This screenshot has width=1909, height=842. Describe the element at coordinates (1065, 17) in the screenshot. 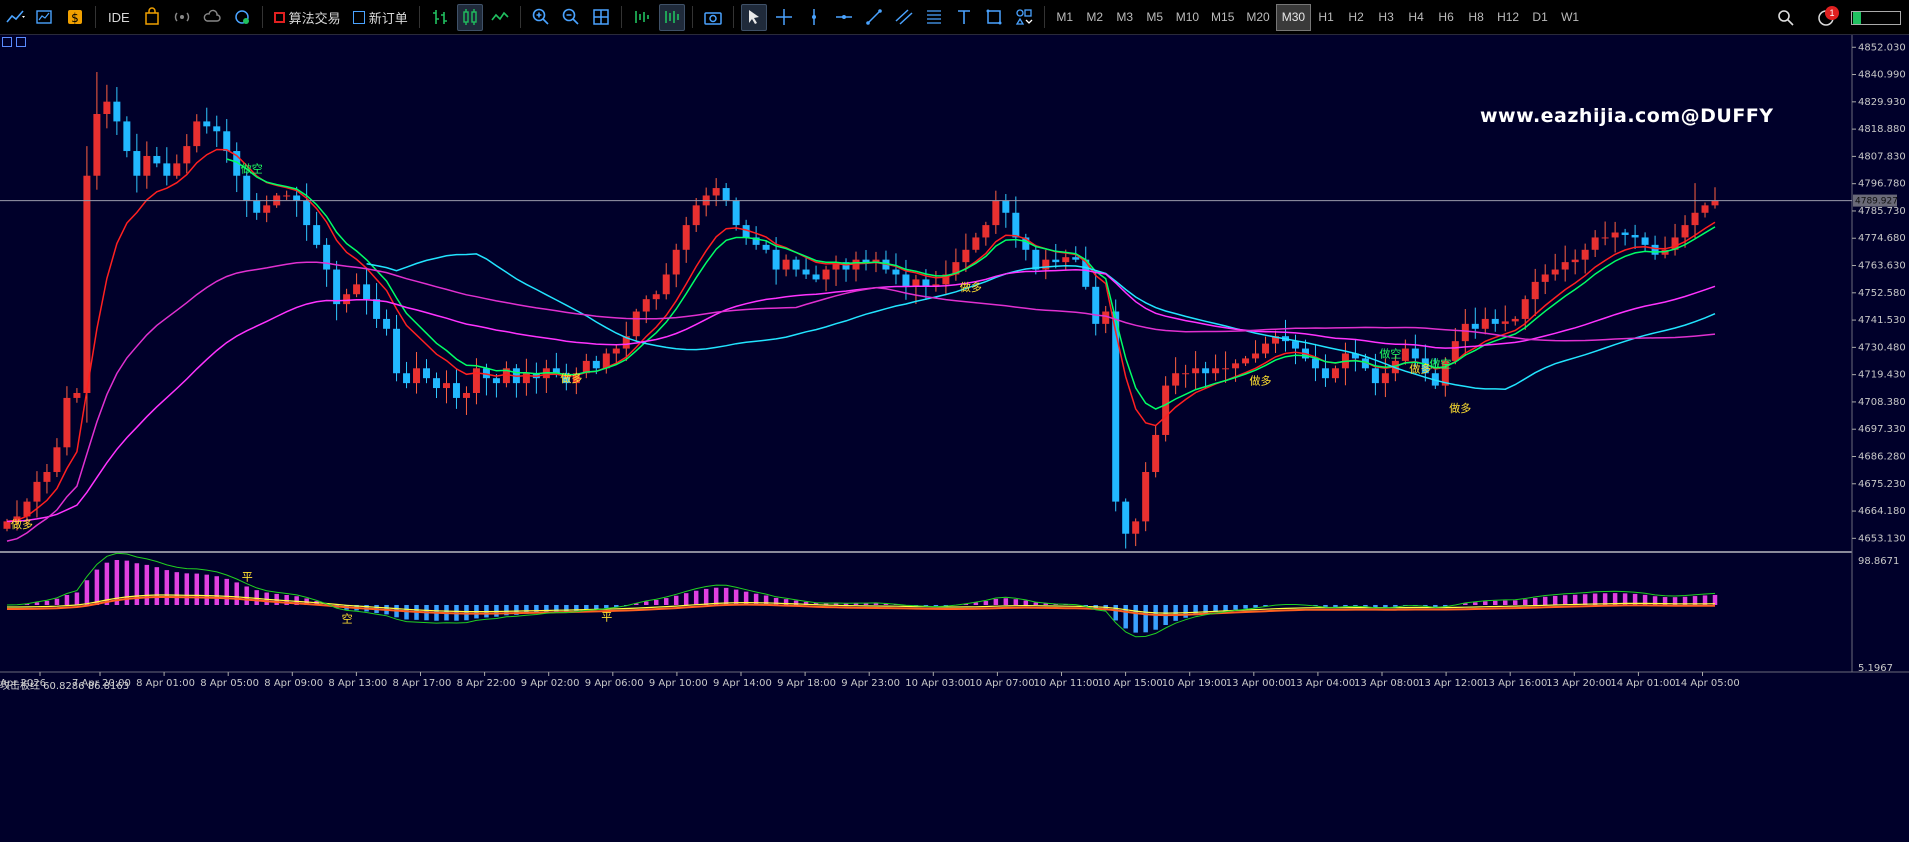

I see `timeframe-m1: M1` at that location.